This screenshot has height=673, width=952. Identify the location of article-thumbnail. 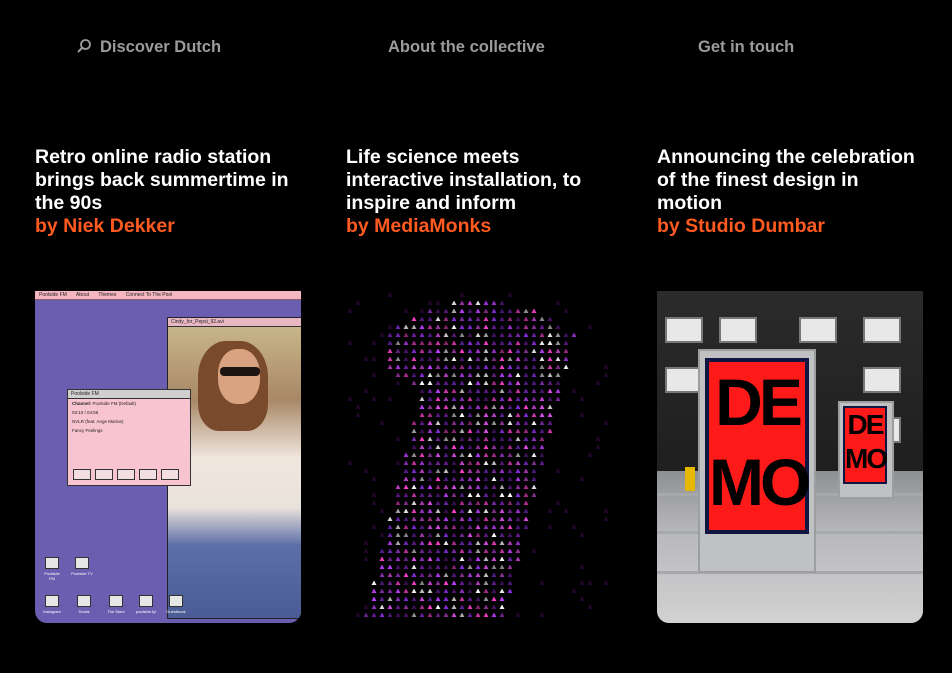
(479, 457).